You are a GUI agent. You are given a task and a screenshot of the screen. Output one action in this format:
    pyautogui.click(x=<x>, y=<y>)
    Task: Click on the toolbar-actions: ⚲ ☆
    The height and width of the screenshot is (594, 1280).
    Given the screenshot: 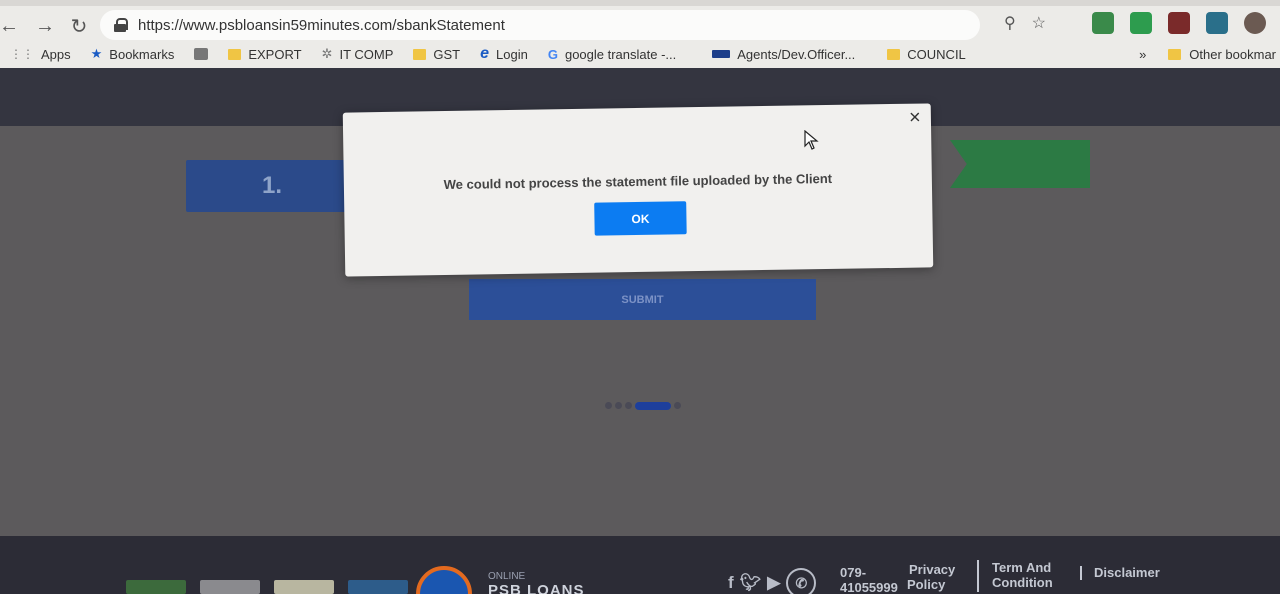 What is the action you would take?
    pyautogui.click(x=1135, y=23)
    